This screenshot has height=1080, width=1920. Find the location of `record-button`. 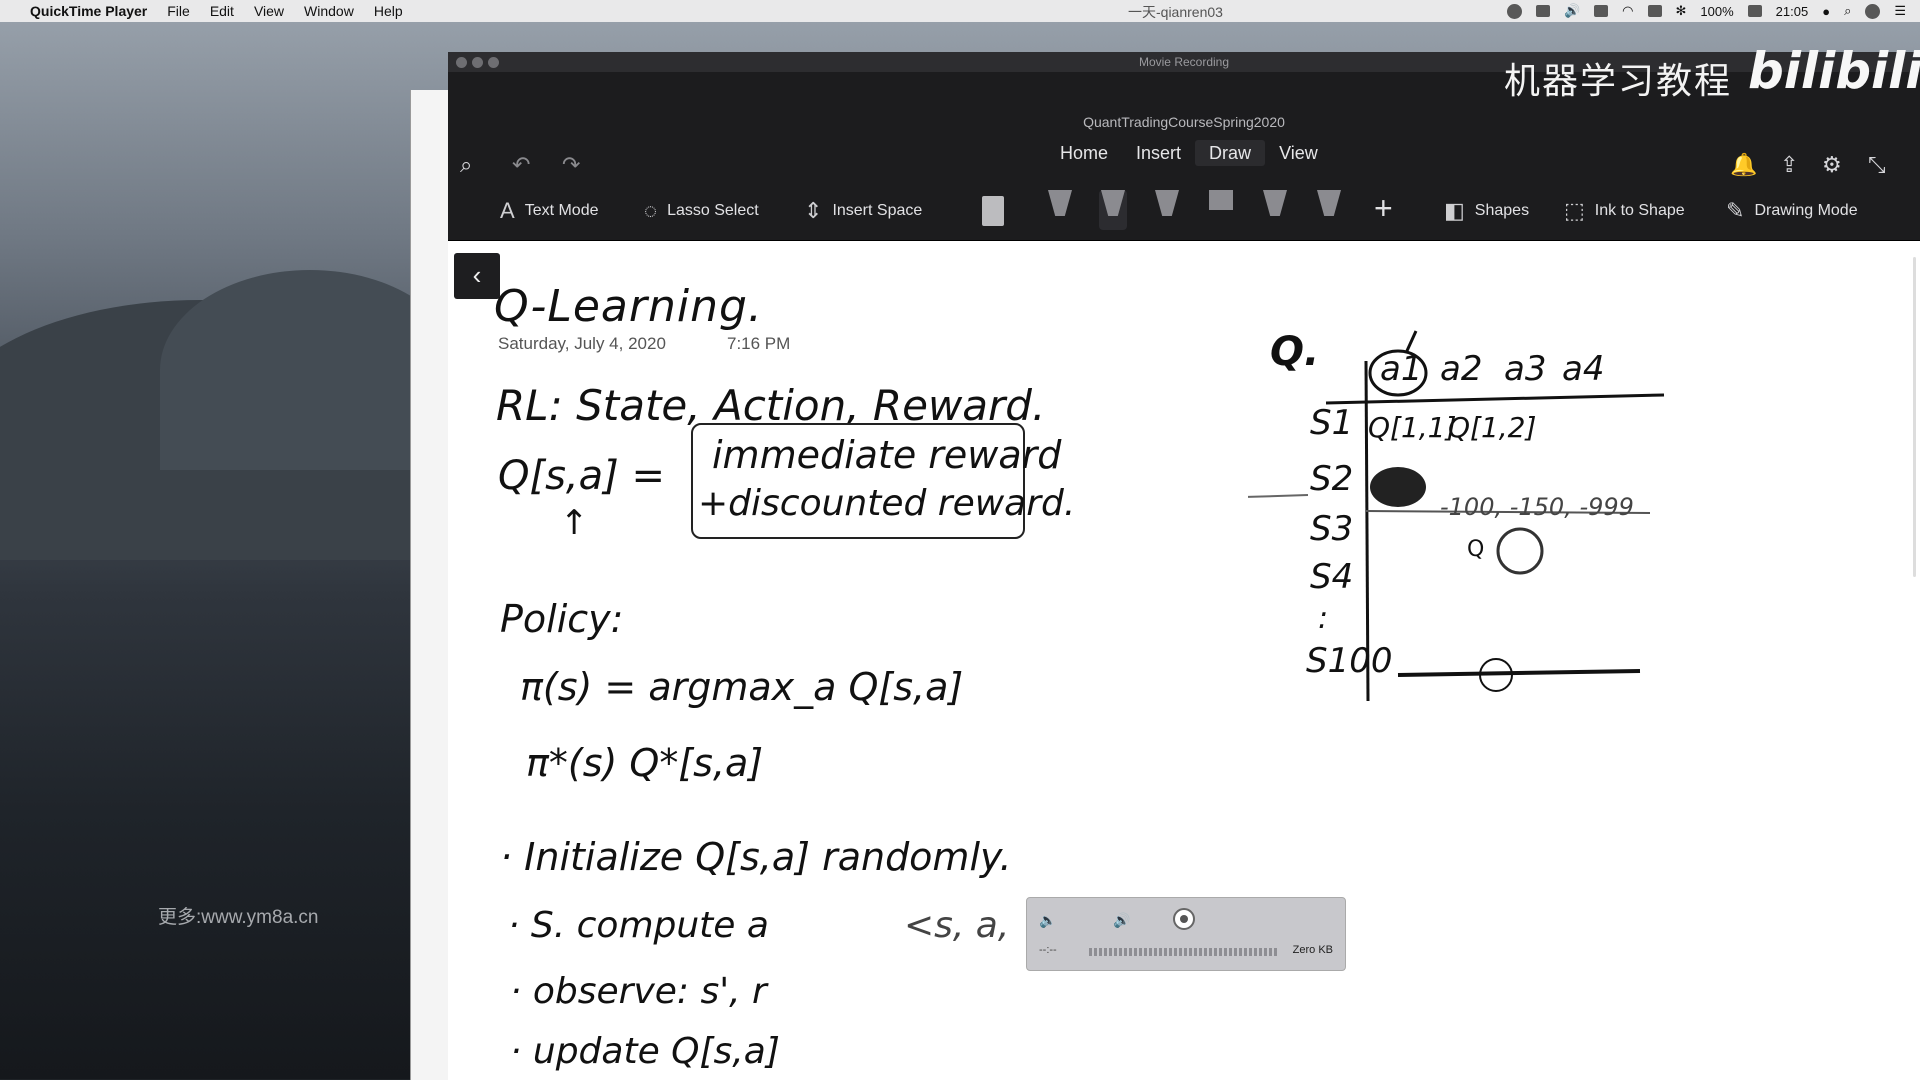

record-button is located at coordinates (1184, 919).